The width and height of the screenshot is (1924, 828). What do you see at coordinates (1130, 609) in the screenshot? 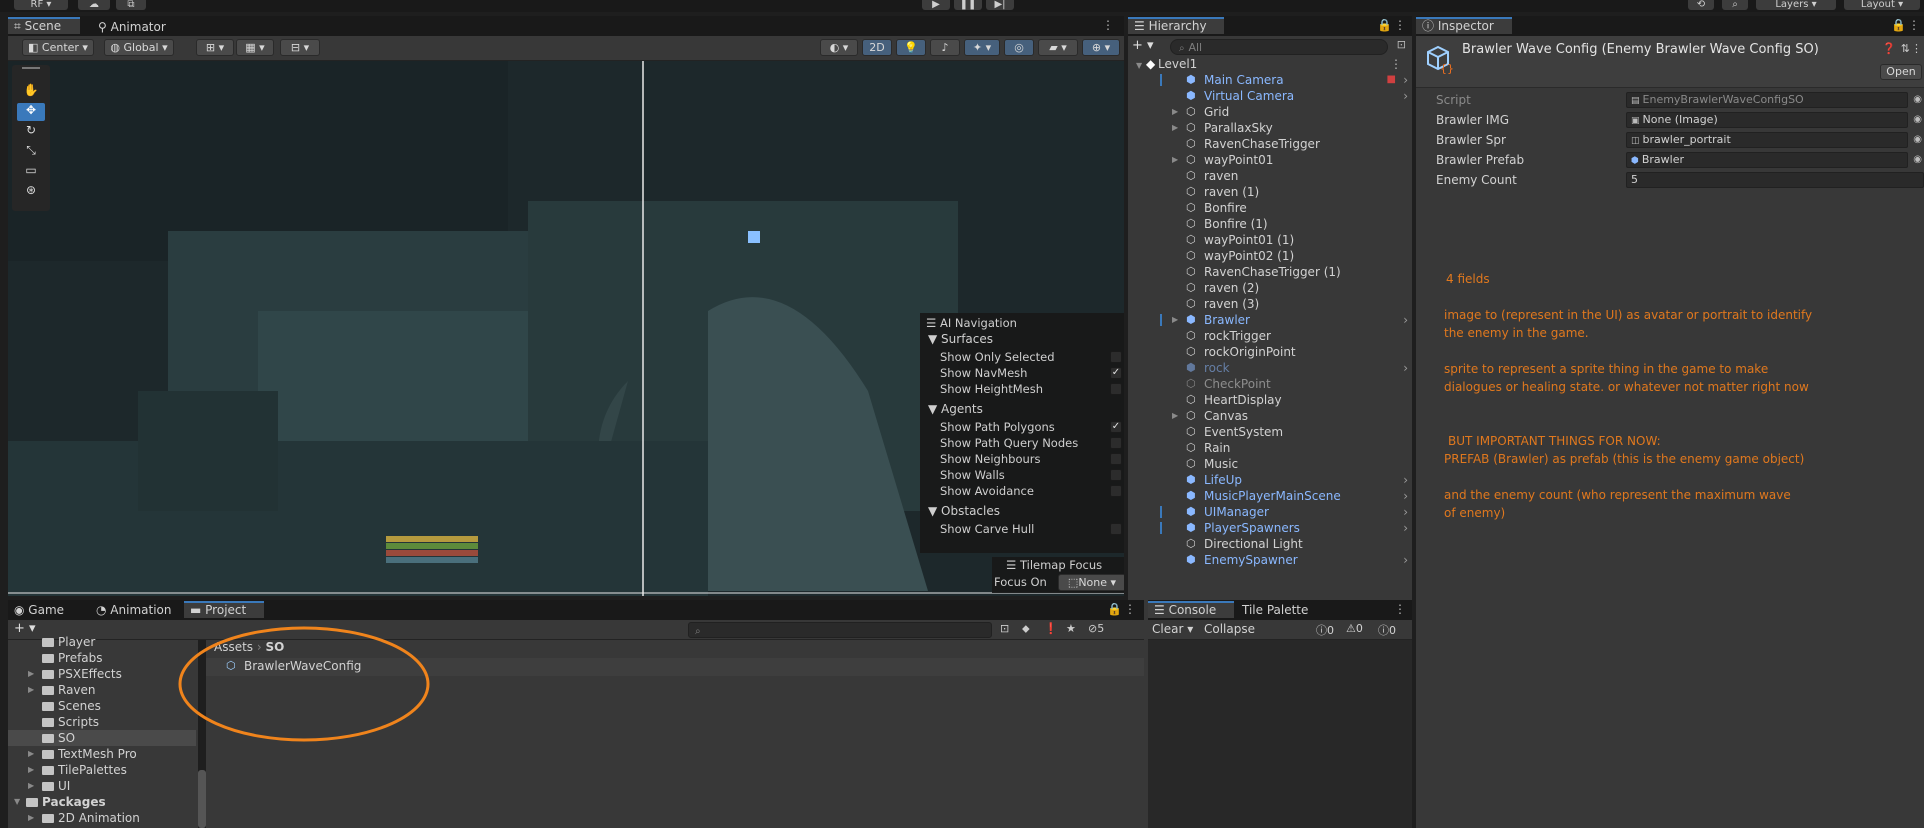
I see `project-more-icon: ⋮` at bounding box center [1130, 609].